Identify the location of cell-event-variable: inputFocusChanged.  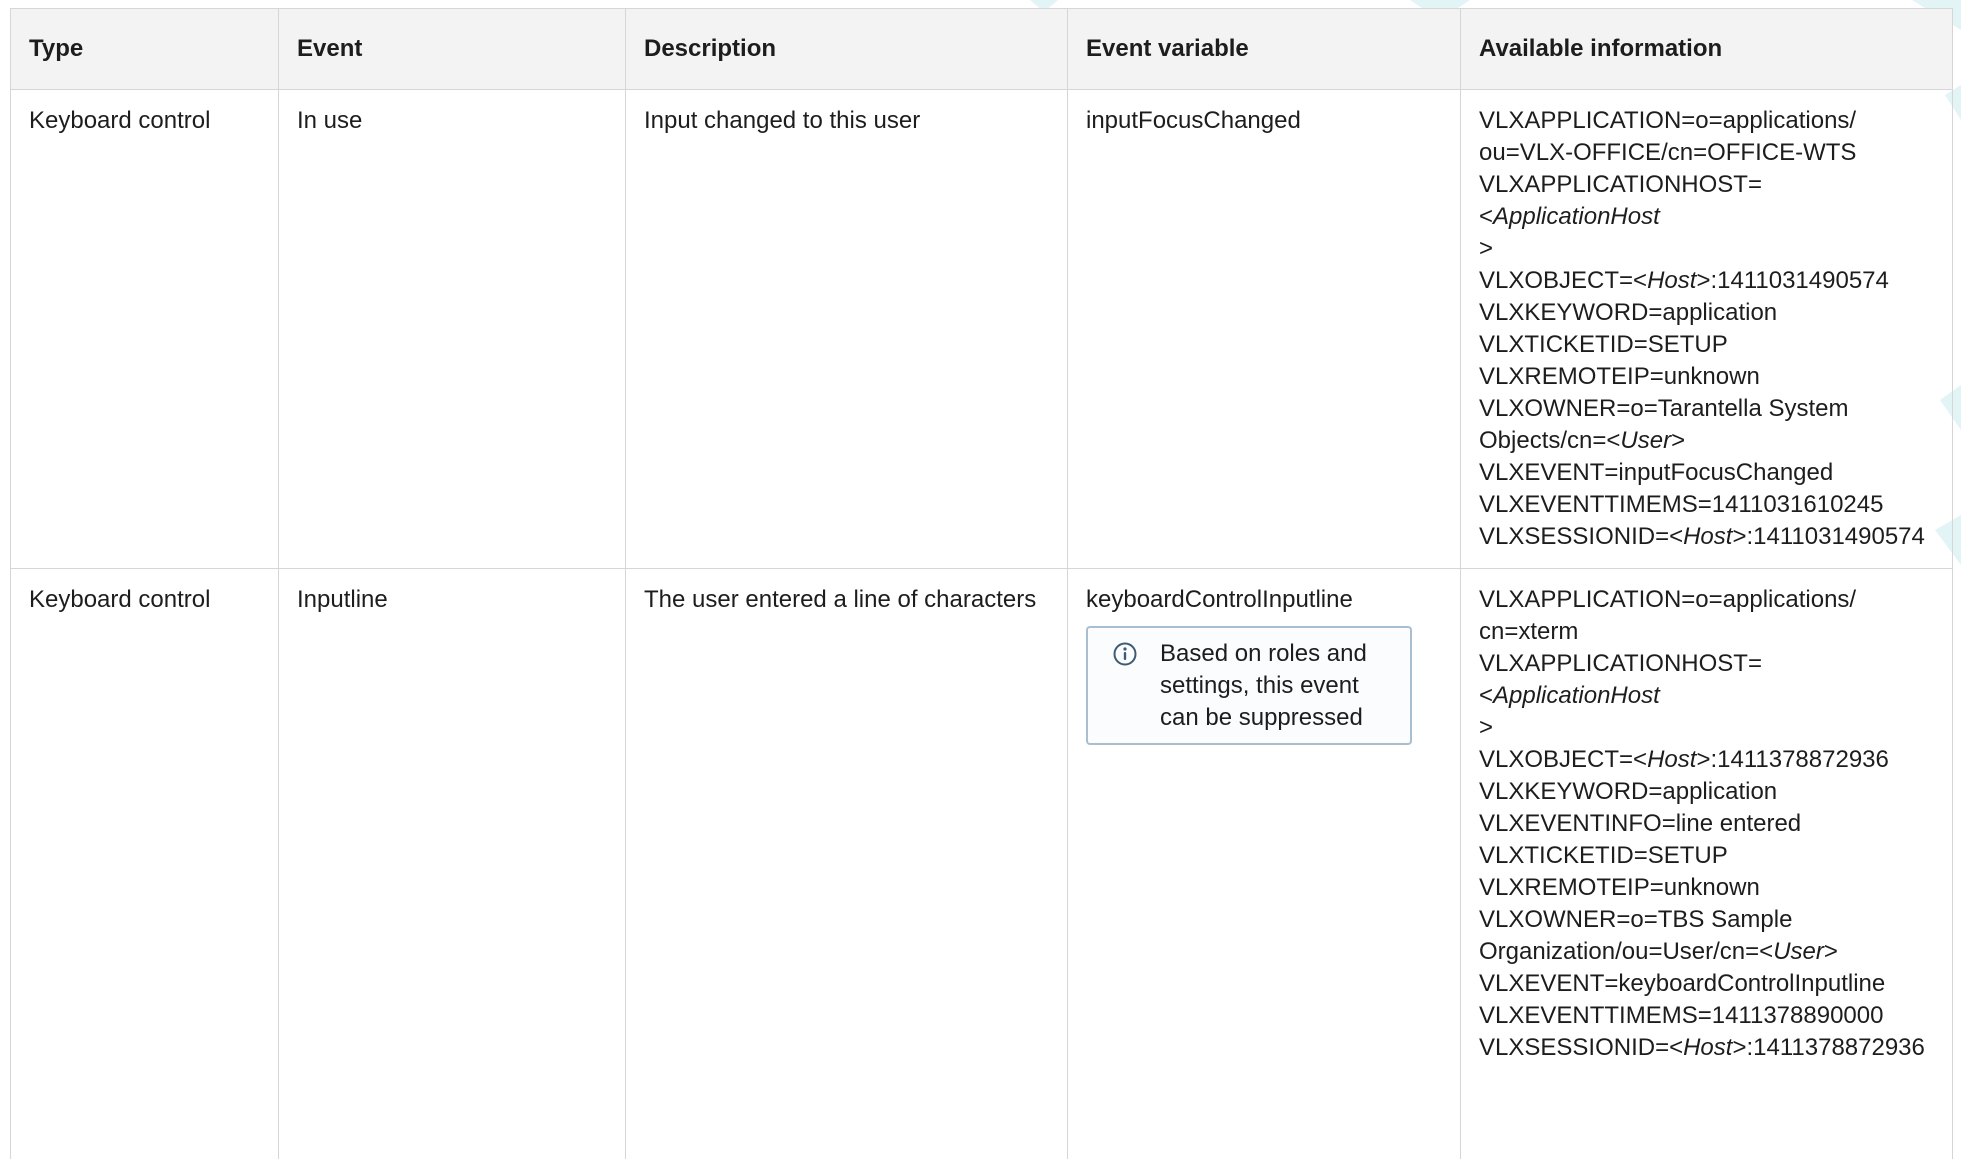
(1264, 329).